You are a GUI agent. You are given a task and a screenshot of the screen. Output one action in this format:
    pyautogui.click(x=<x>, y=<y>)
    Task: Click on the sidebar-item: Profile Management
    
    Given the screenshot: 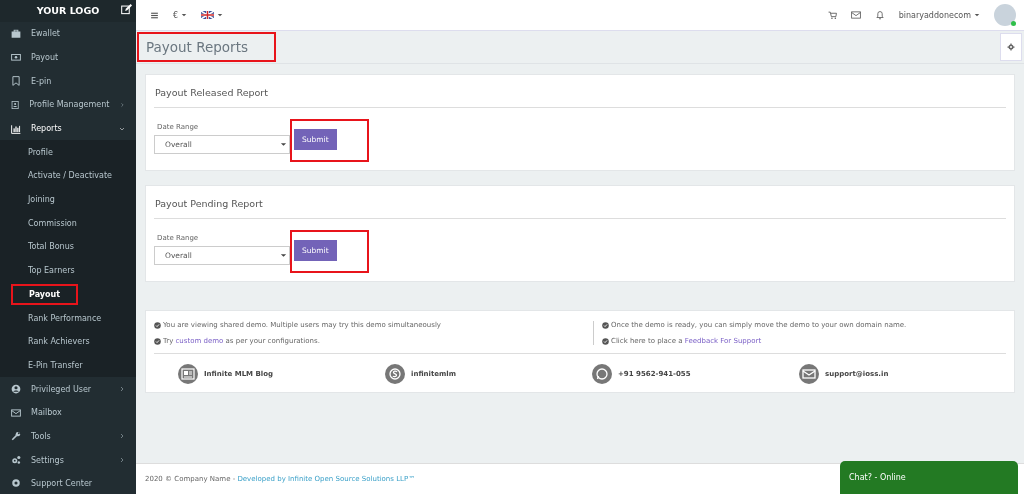 What is the action you would take?
    pyautogui.click(x=68, y=105)
    